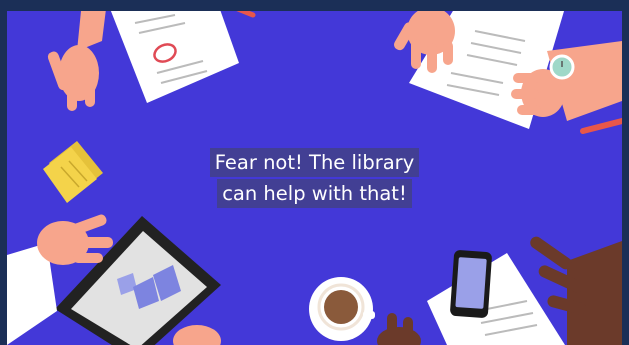  Describe the element at coordinates (399, 329) in the screenshot. I see `hand-bottom-center` at that location.